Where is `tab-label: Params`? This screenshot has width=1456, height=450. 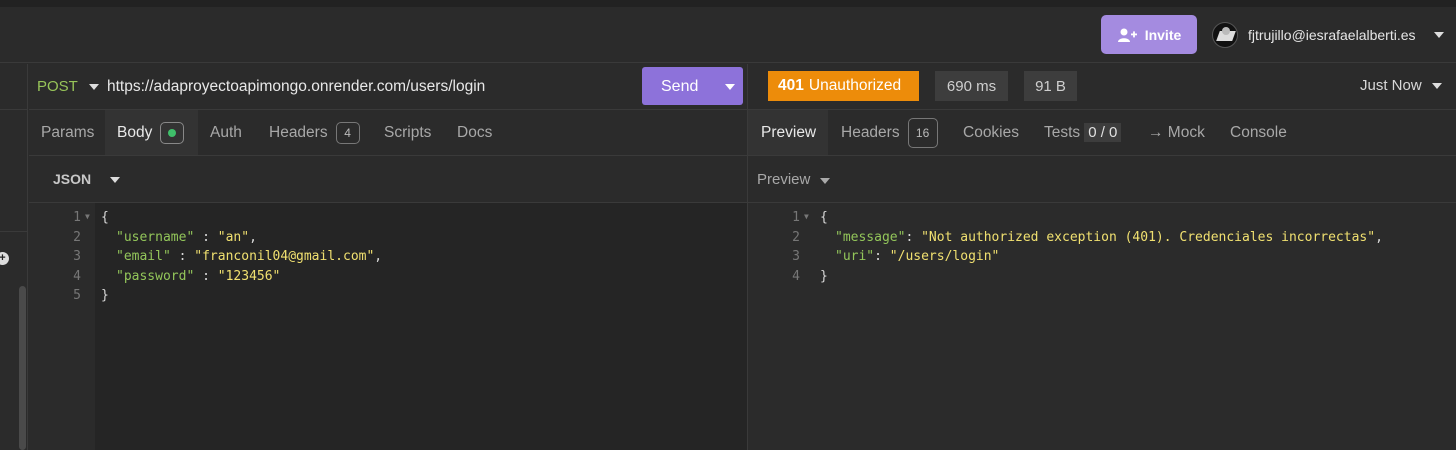 tab-label: Params is located at coordinates (68, 132).